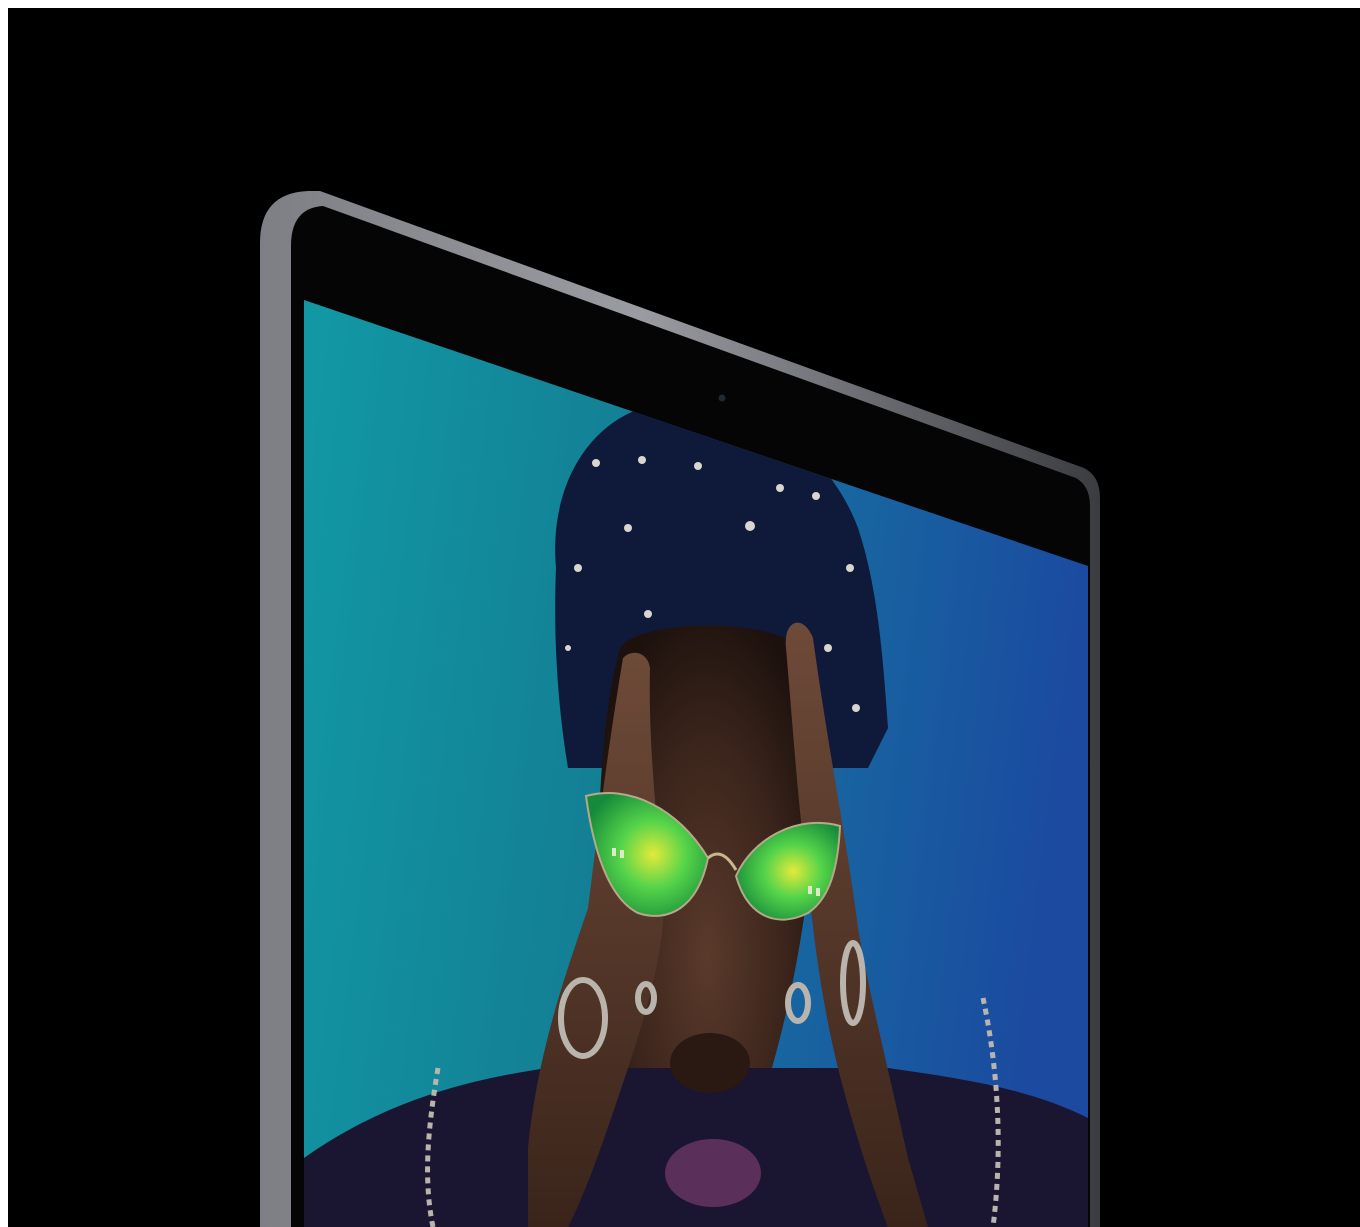 The width and height of the screenshot is (1360, 1227). Describe the element at coordinates (722, 398) in the screenshot. I see `camera-dot-icon` at that location.